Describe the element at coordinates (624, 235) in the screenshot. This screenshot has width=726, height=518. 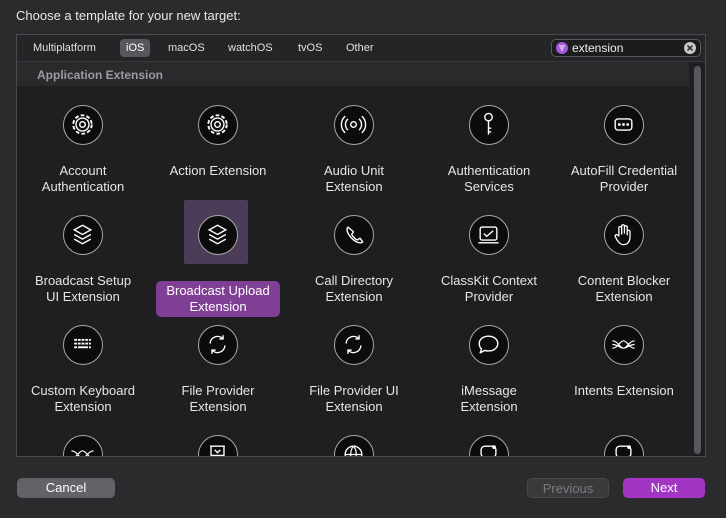
I see `hand-icon` at that location.